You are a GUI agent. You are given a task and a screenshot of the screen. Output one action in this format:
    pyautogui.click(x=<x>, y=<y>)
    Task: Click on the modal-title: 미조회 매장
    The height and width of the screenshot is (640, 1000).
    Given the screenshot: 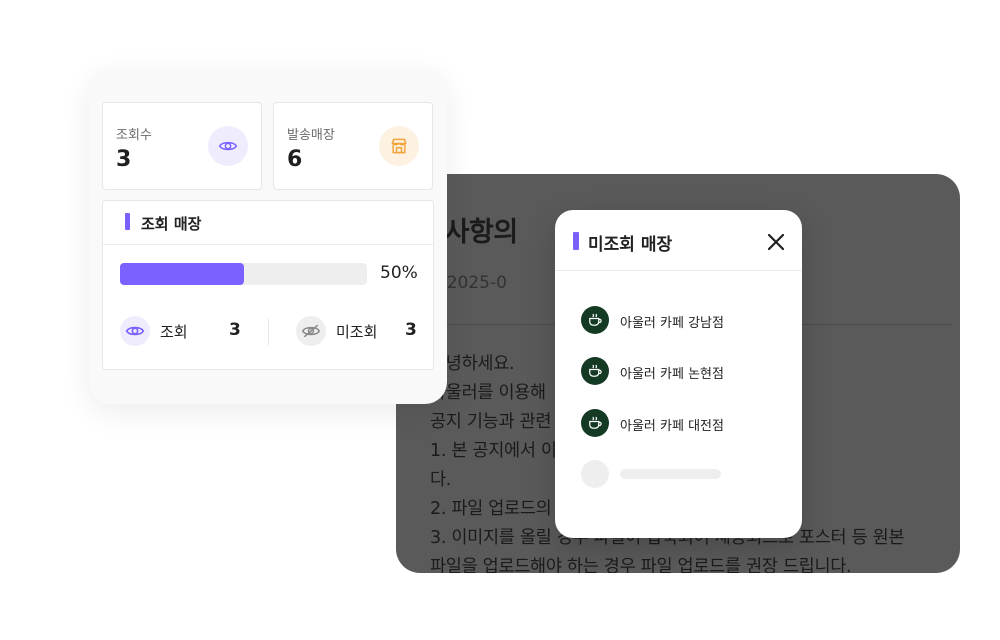 What is the action you would take?
    pyautogui.click(x=630, y=245)
    